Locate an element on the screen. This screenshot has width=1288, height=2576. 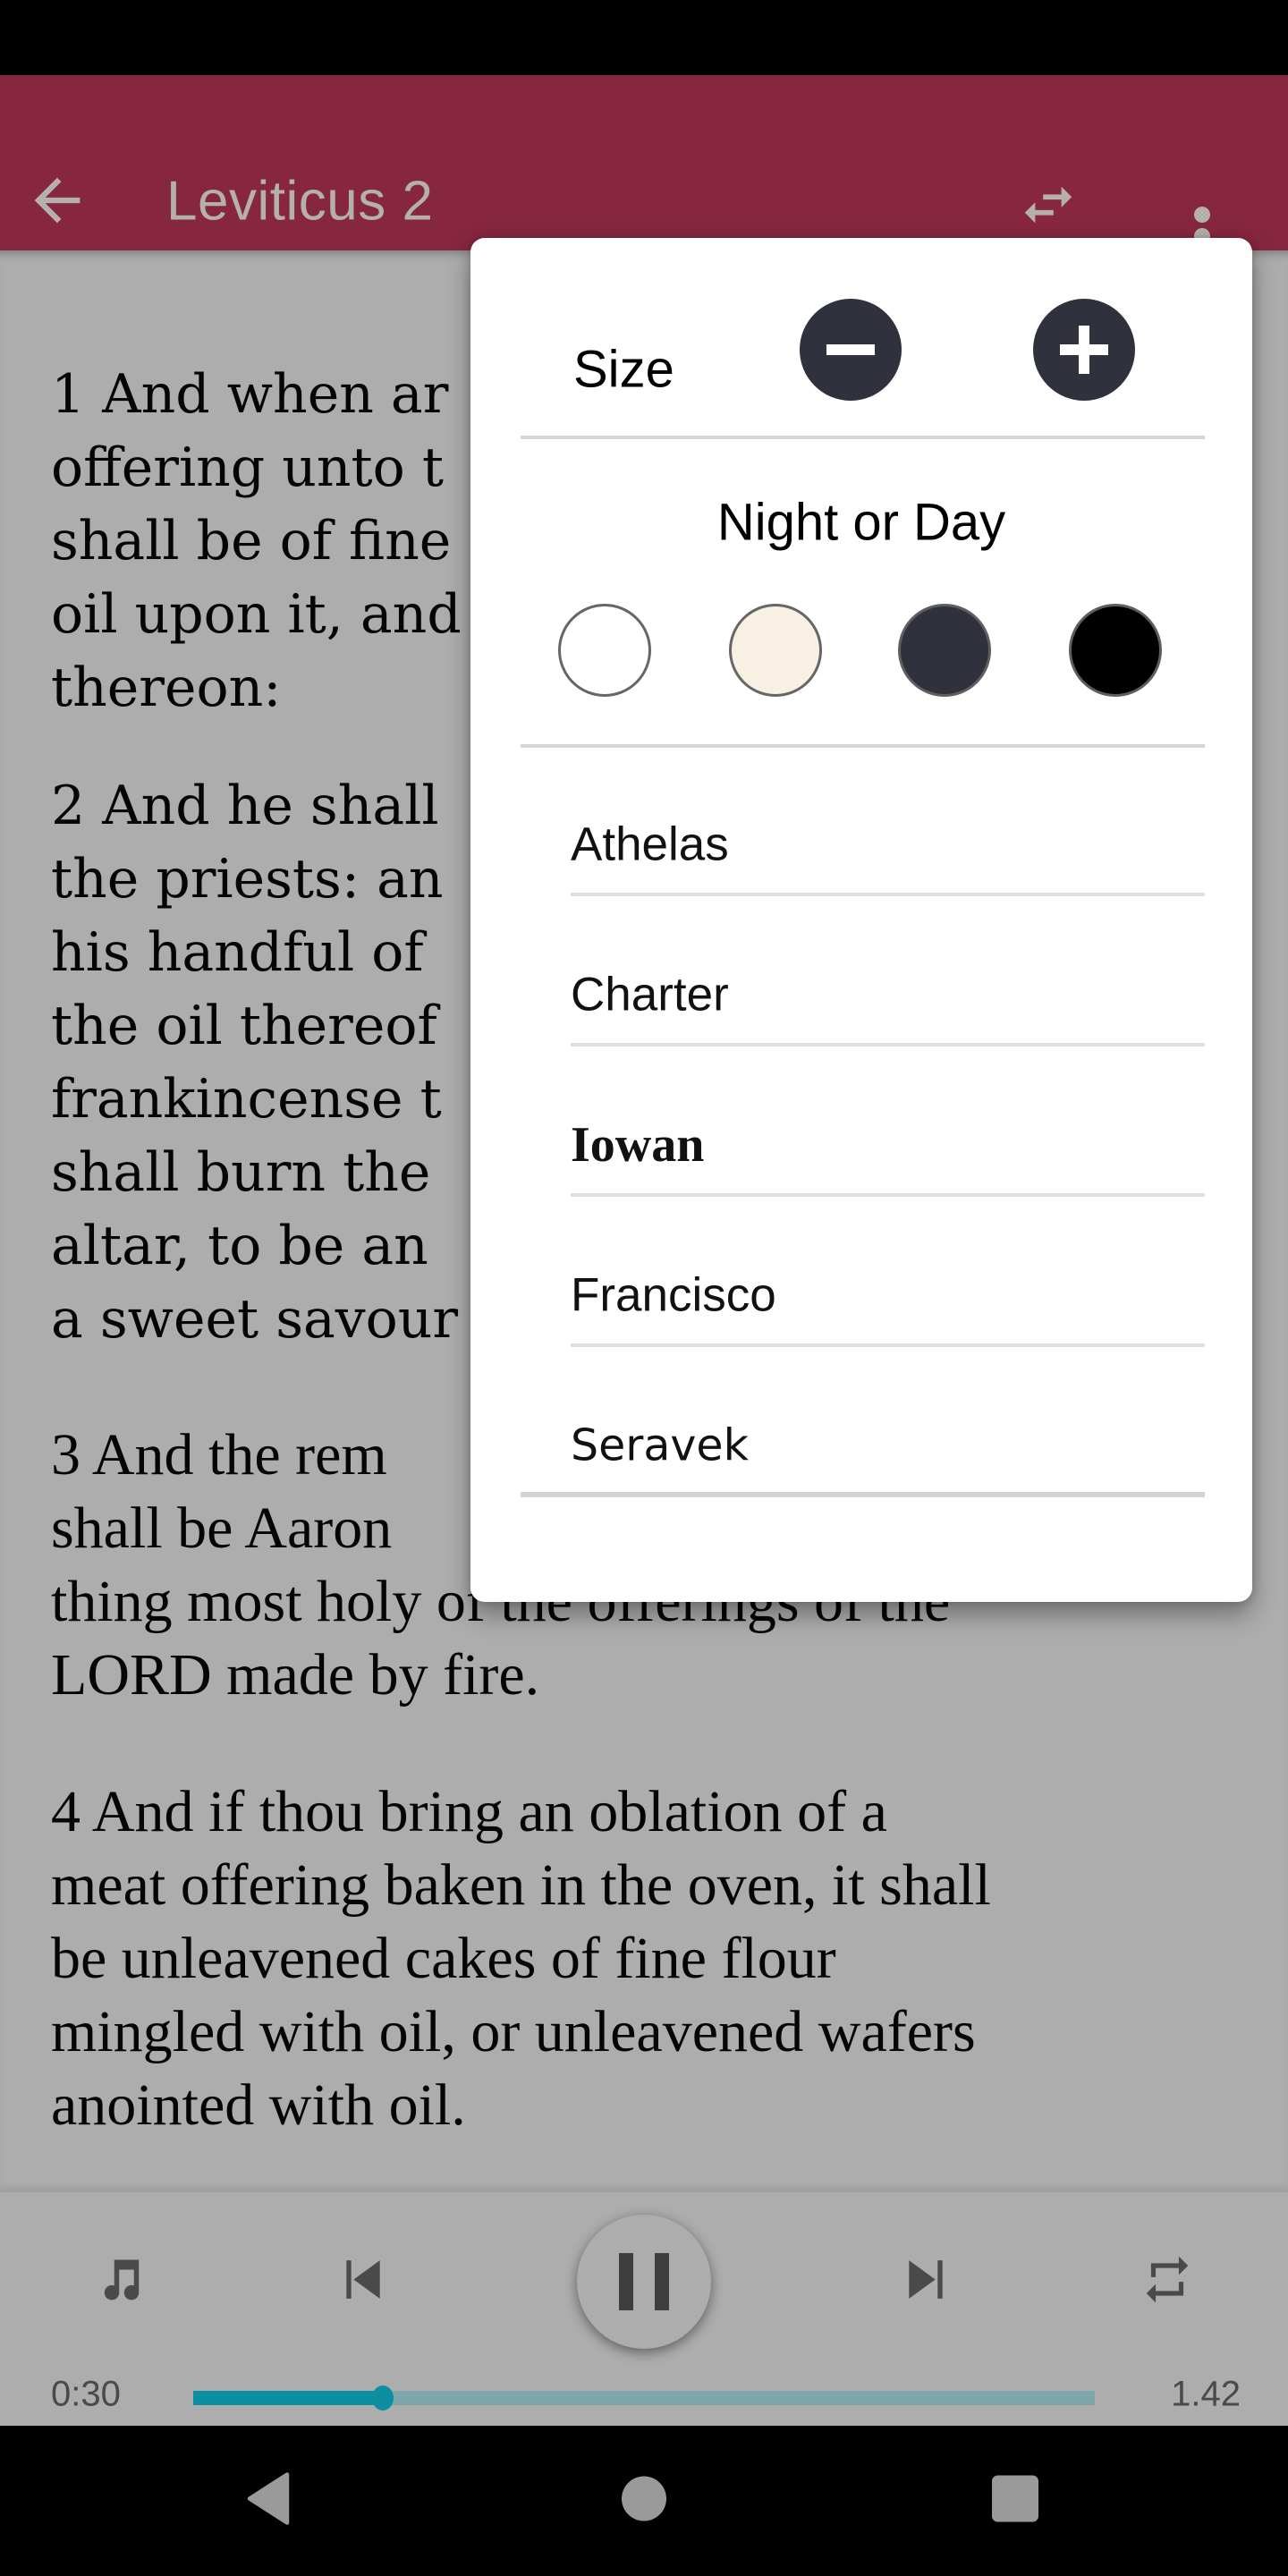
font-option-seravek: Seravek is located at coordinates (861, 1422).